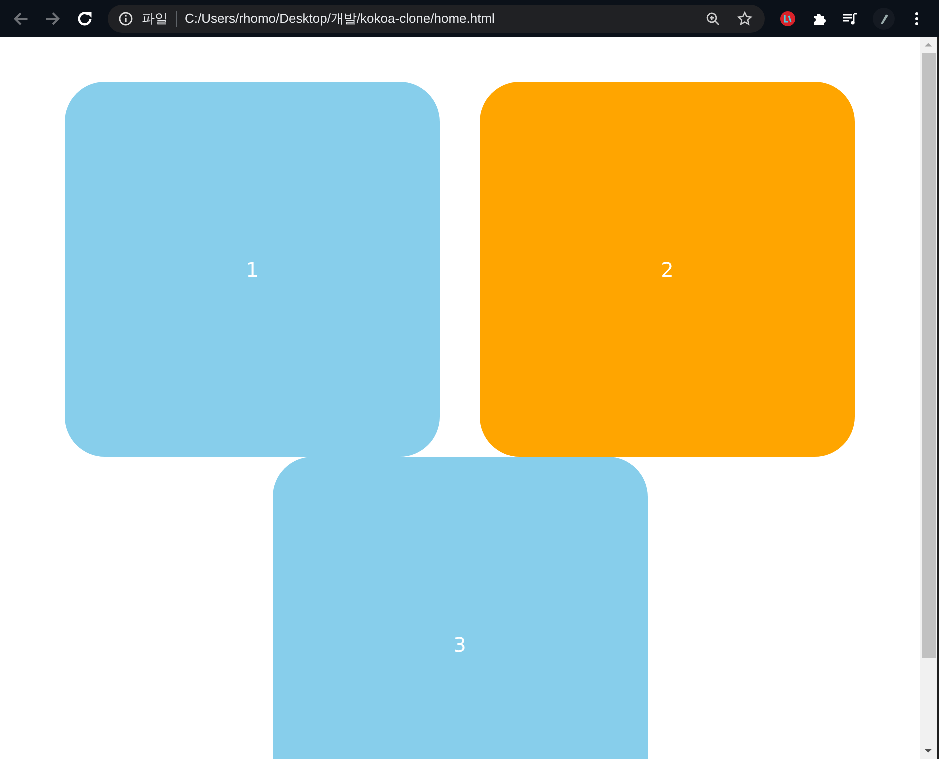  What do you see at coordinates (126, 18) in the screenshot?
I see `info-icon` at bounding box center [126, 18].